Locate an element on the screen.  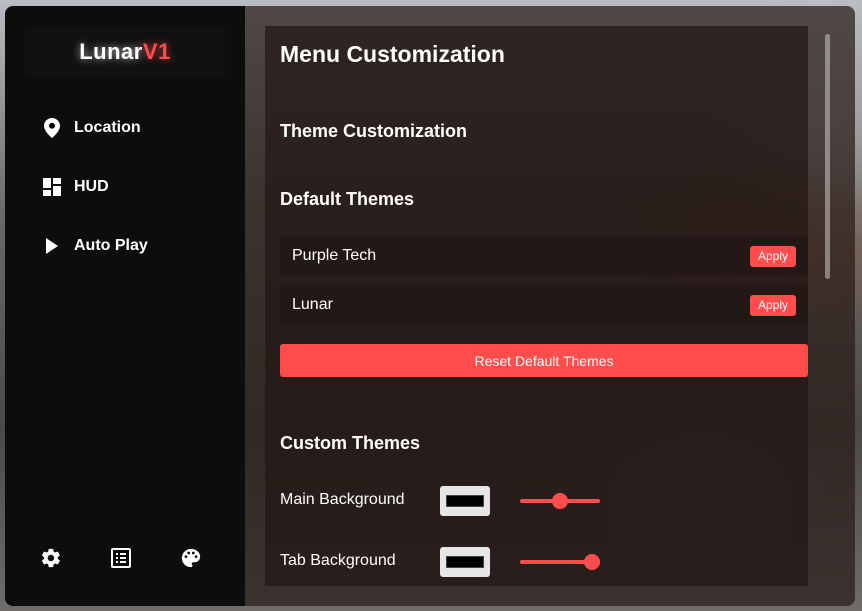
gear-icon is located at coordinates (51, 558).